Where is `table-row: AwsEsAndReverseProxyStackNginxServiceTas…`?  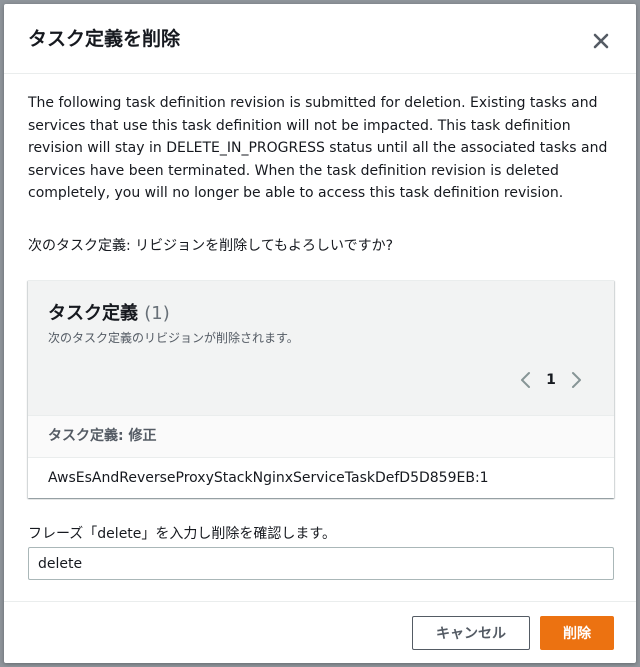 table-row: AwsEsAndReverseProxyStackNginxServiceTas… is located at coordinates (268, 478).